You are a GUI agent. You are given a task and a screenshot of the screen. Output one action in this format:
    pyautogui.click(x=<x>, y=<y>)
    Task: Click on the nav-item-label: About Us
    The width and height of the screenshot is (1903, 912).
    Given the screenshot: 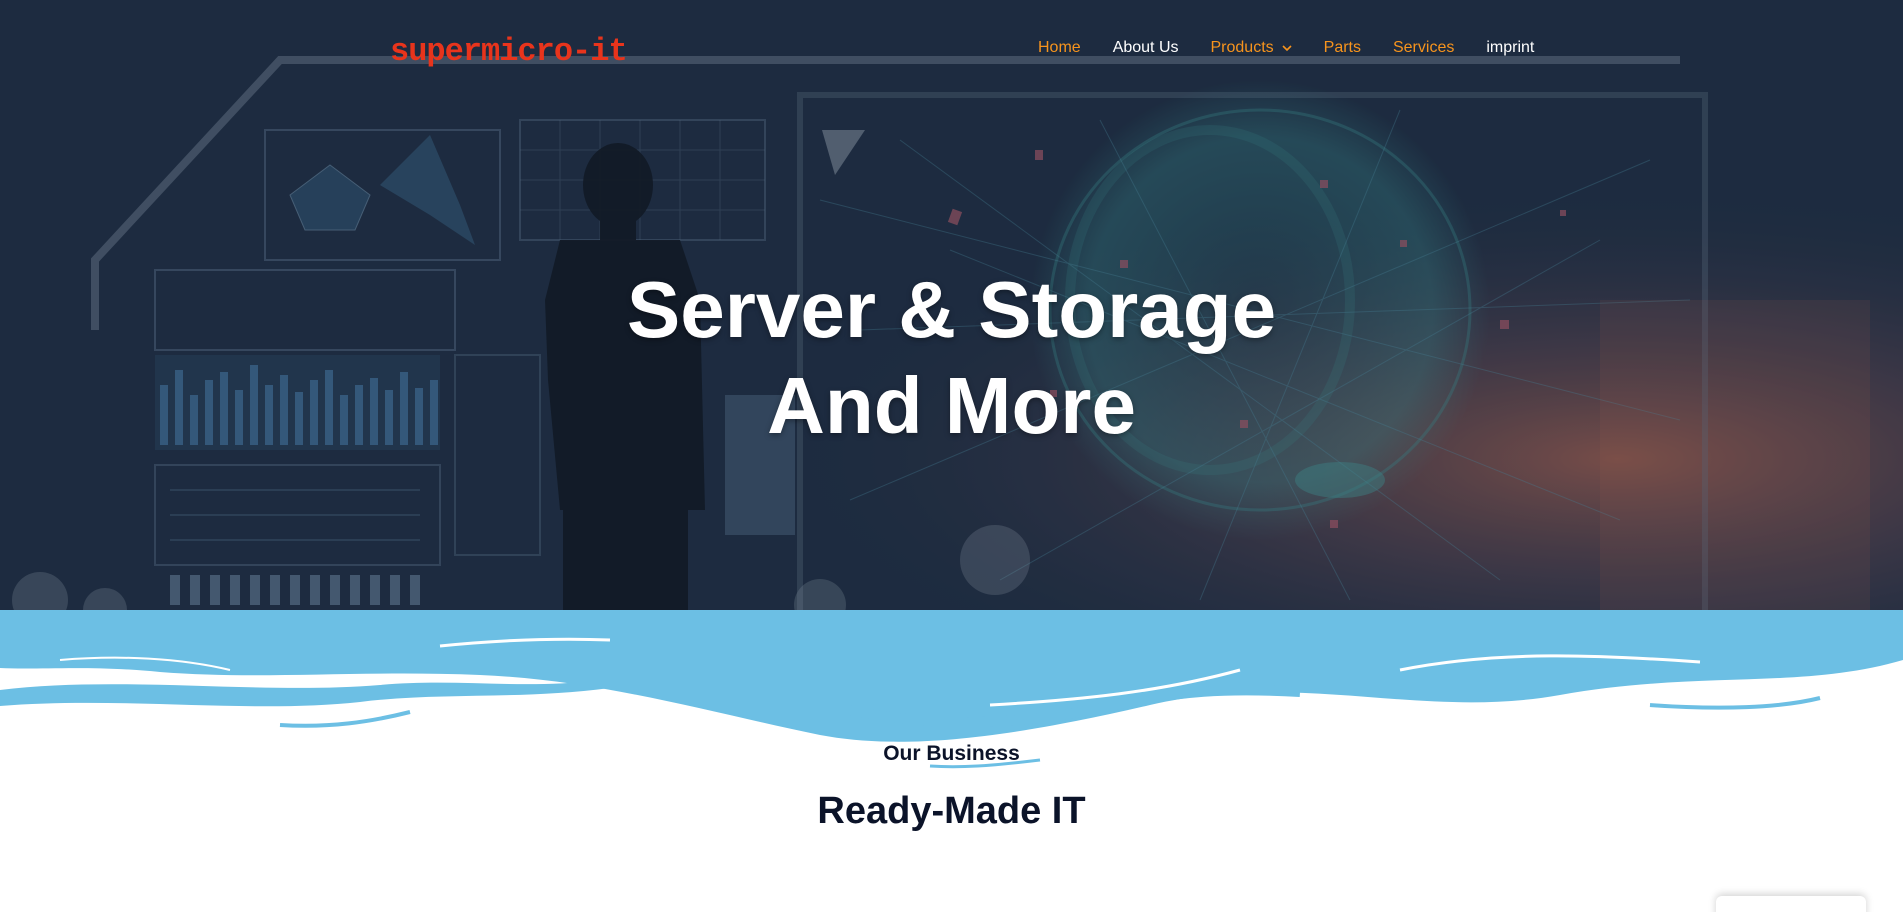 What is the action you would take?
    pyautogui.click(x=1145, y=47)
    